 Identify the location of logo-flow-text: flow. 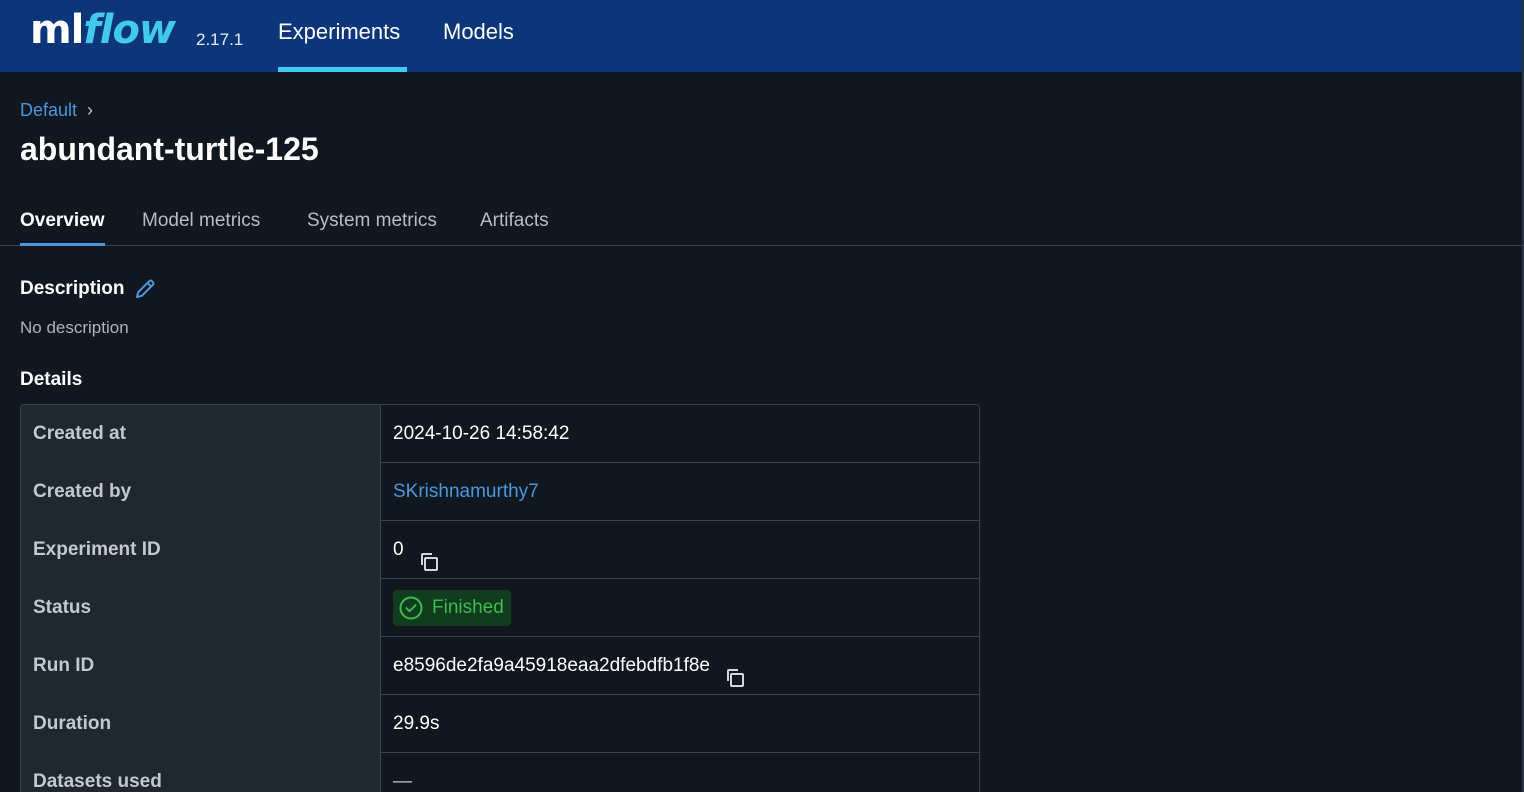
(129, 30).